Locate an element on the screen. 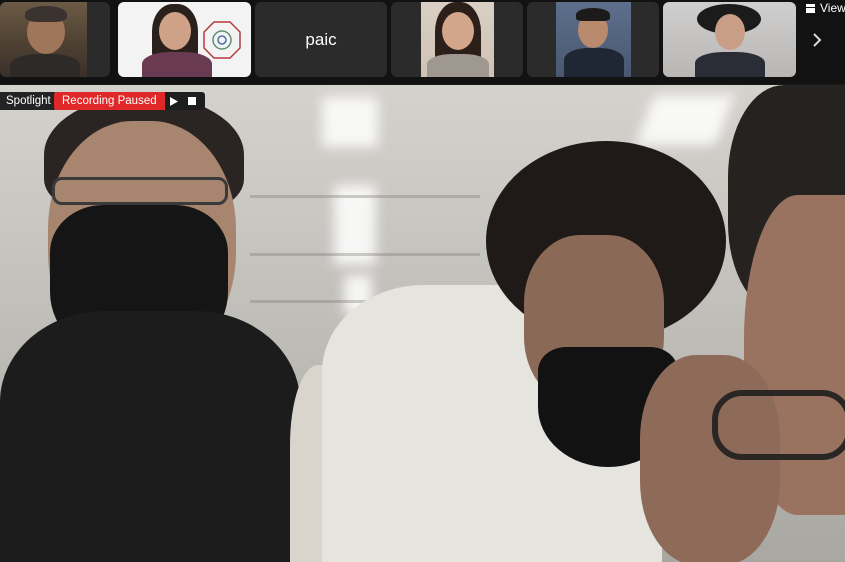 The height and width of the screenshot is (562, 845). gallery-strip: paic View is located at coordinates (422, 42).